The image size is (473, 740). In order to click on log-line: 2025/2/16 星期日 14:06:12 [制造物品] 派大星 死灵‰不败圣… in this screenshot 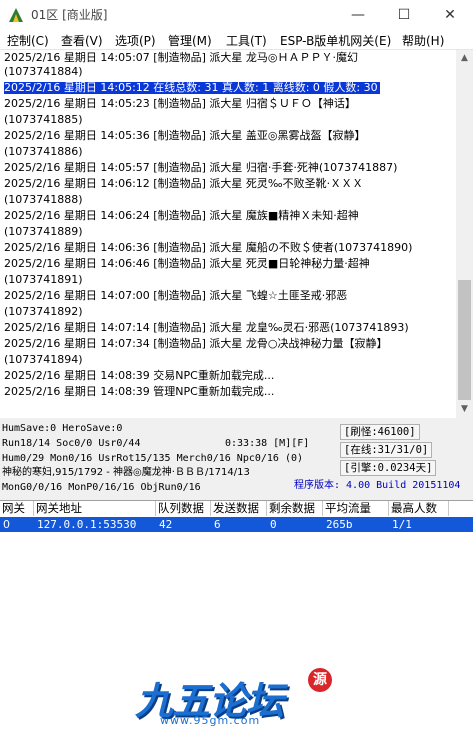, I will do `click(184, 183)`.